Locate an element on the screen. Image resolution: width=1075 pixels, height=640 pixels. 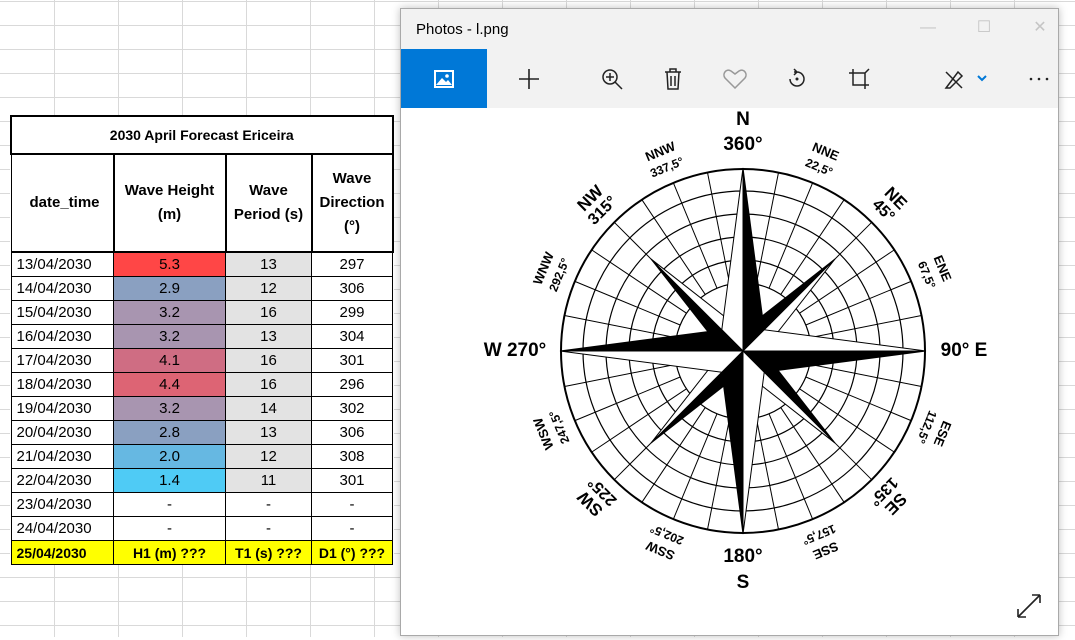
zoom-in-icon is located at coordinates (612, 78).